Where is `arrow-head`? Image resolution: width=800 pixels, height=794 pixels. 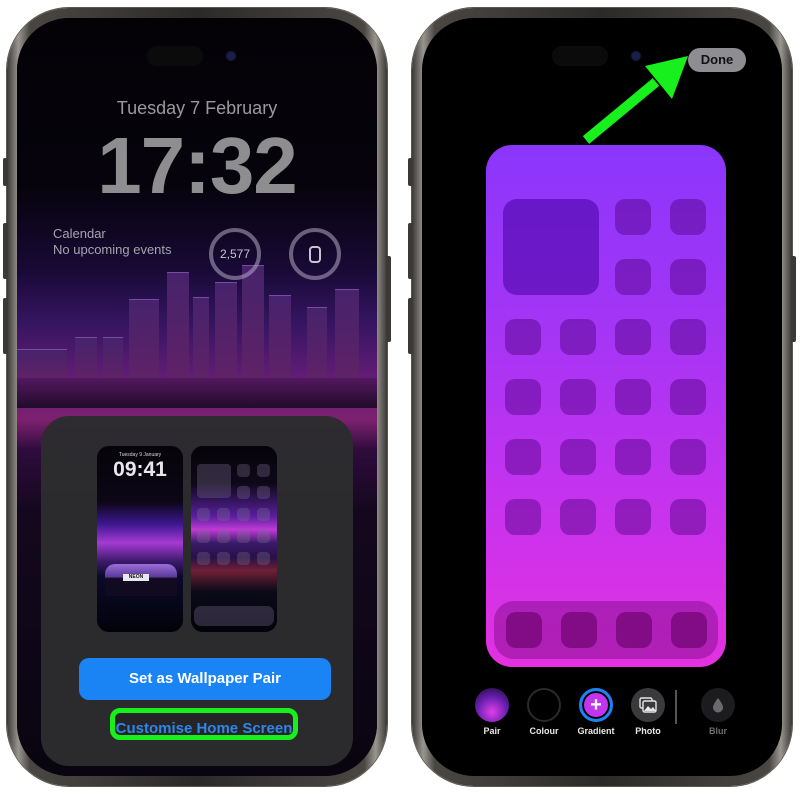 arrow-head is located at coordinates (666, 77).